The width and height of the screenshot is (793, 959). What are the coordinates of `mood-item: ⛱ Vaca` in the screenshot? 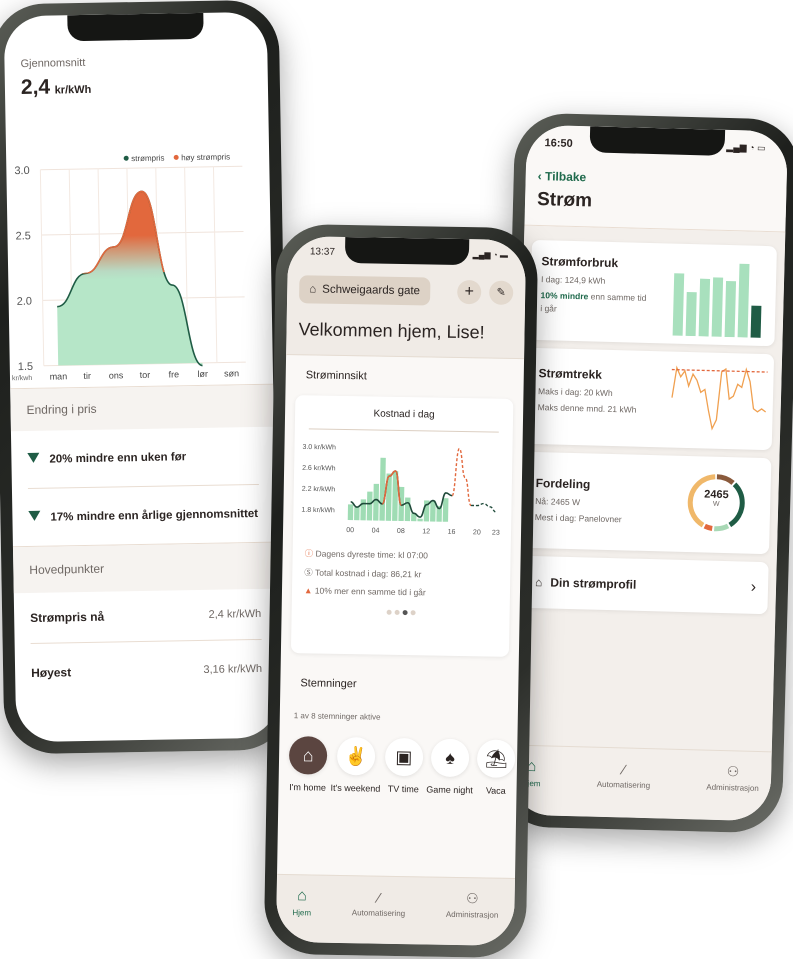 It's located at (496, 767).